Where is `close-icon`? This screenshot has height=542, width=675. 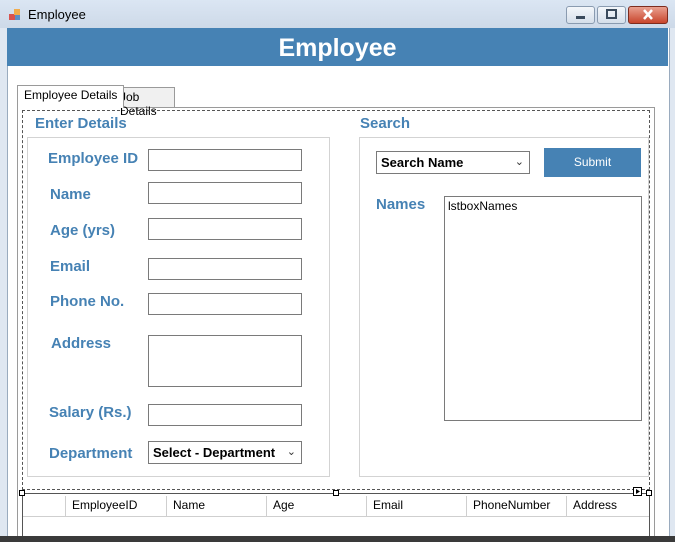
close-icon is located at coordinates (648, 14).